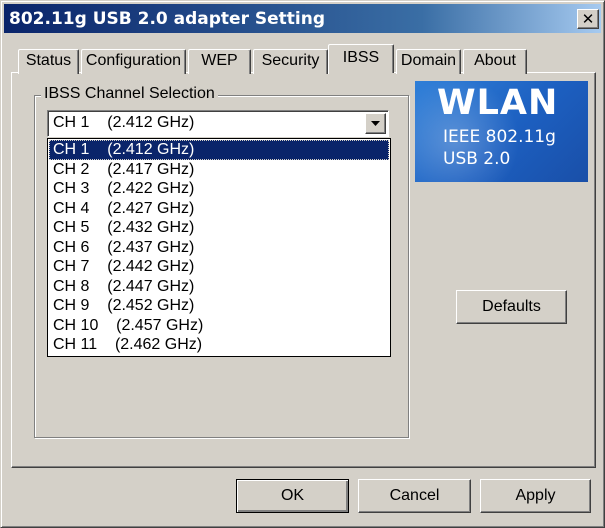 The image size is (605, 528). I want to click on cancel-button: Cancel, so click(414, 496).